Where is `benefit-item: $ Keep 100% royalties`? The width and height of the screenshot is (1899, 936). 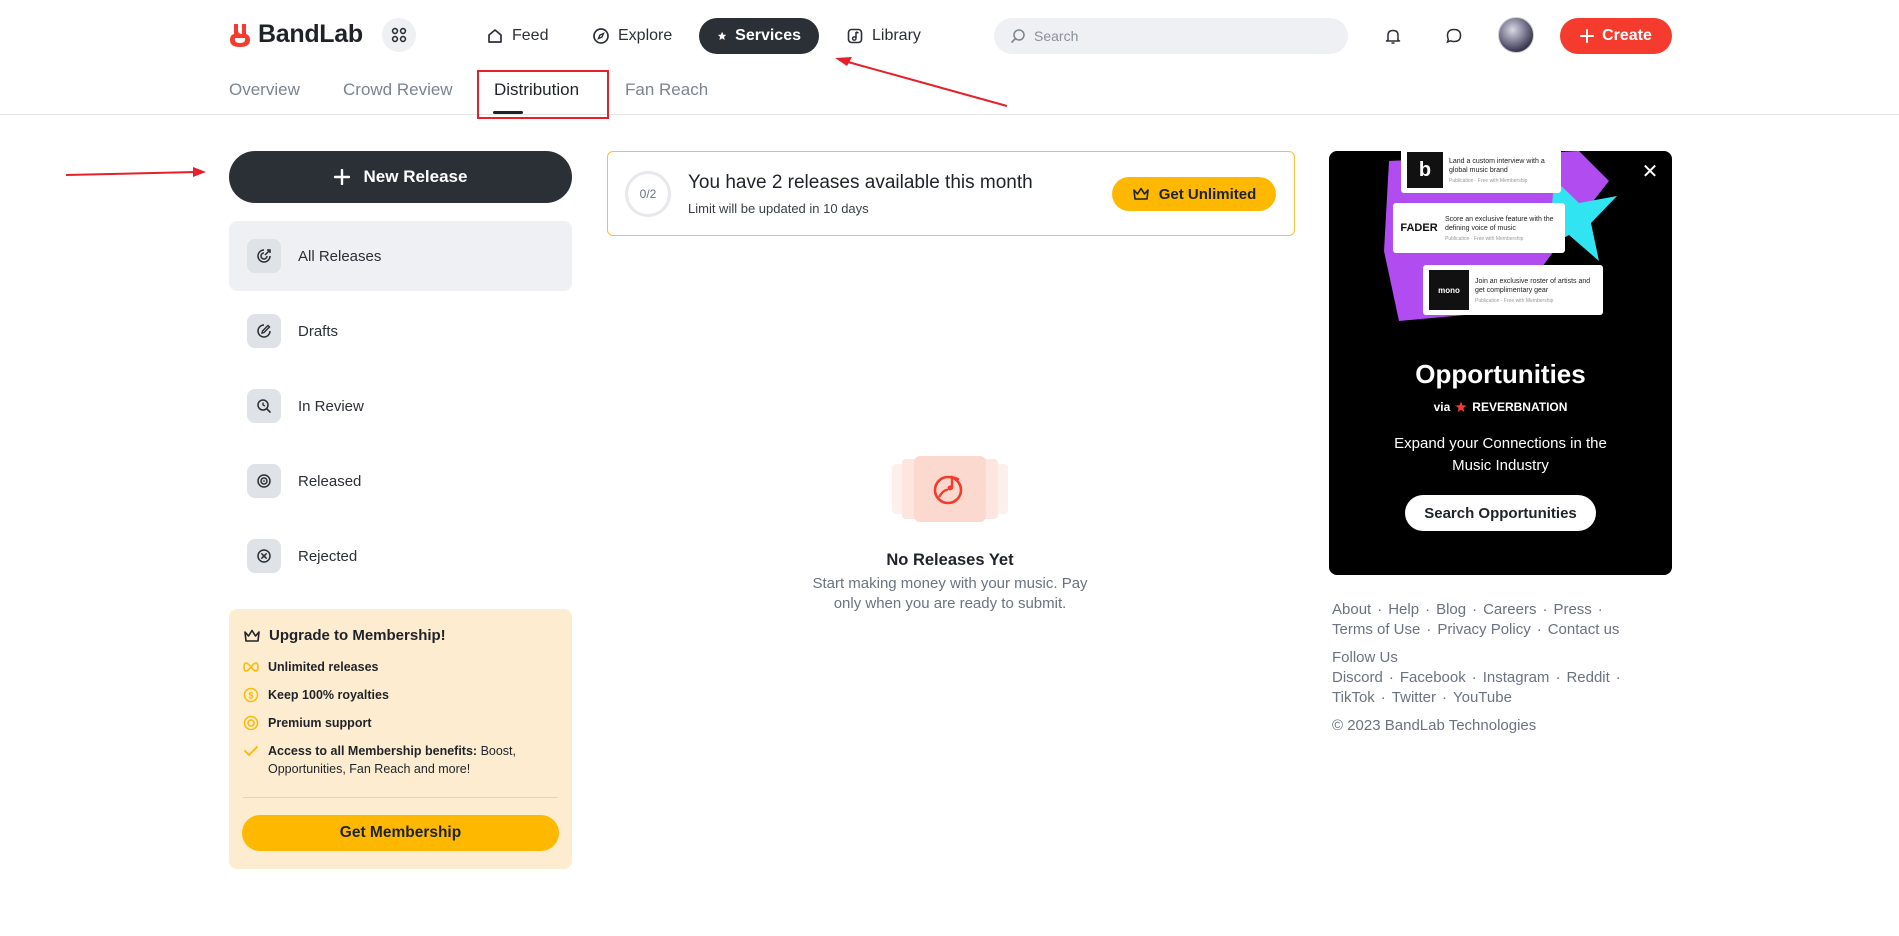 benefit-item: $ Keep 100% royalties is located at coordinates (400, 695).